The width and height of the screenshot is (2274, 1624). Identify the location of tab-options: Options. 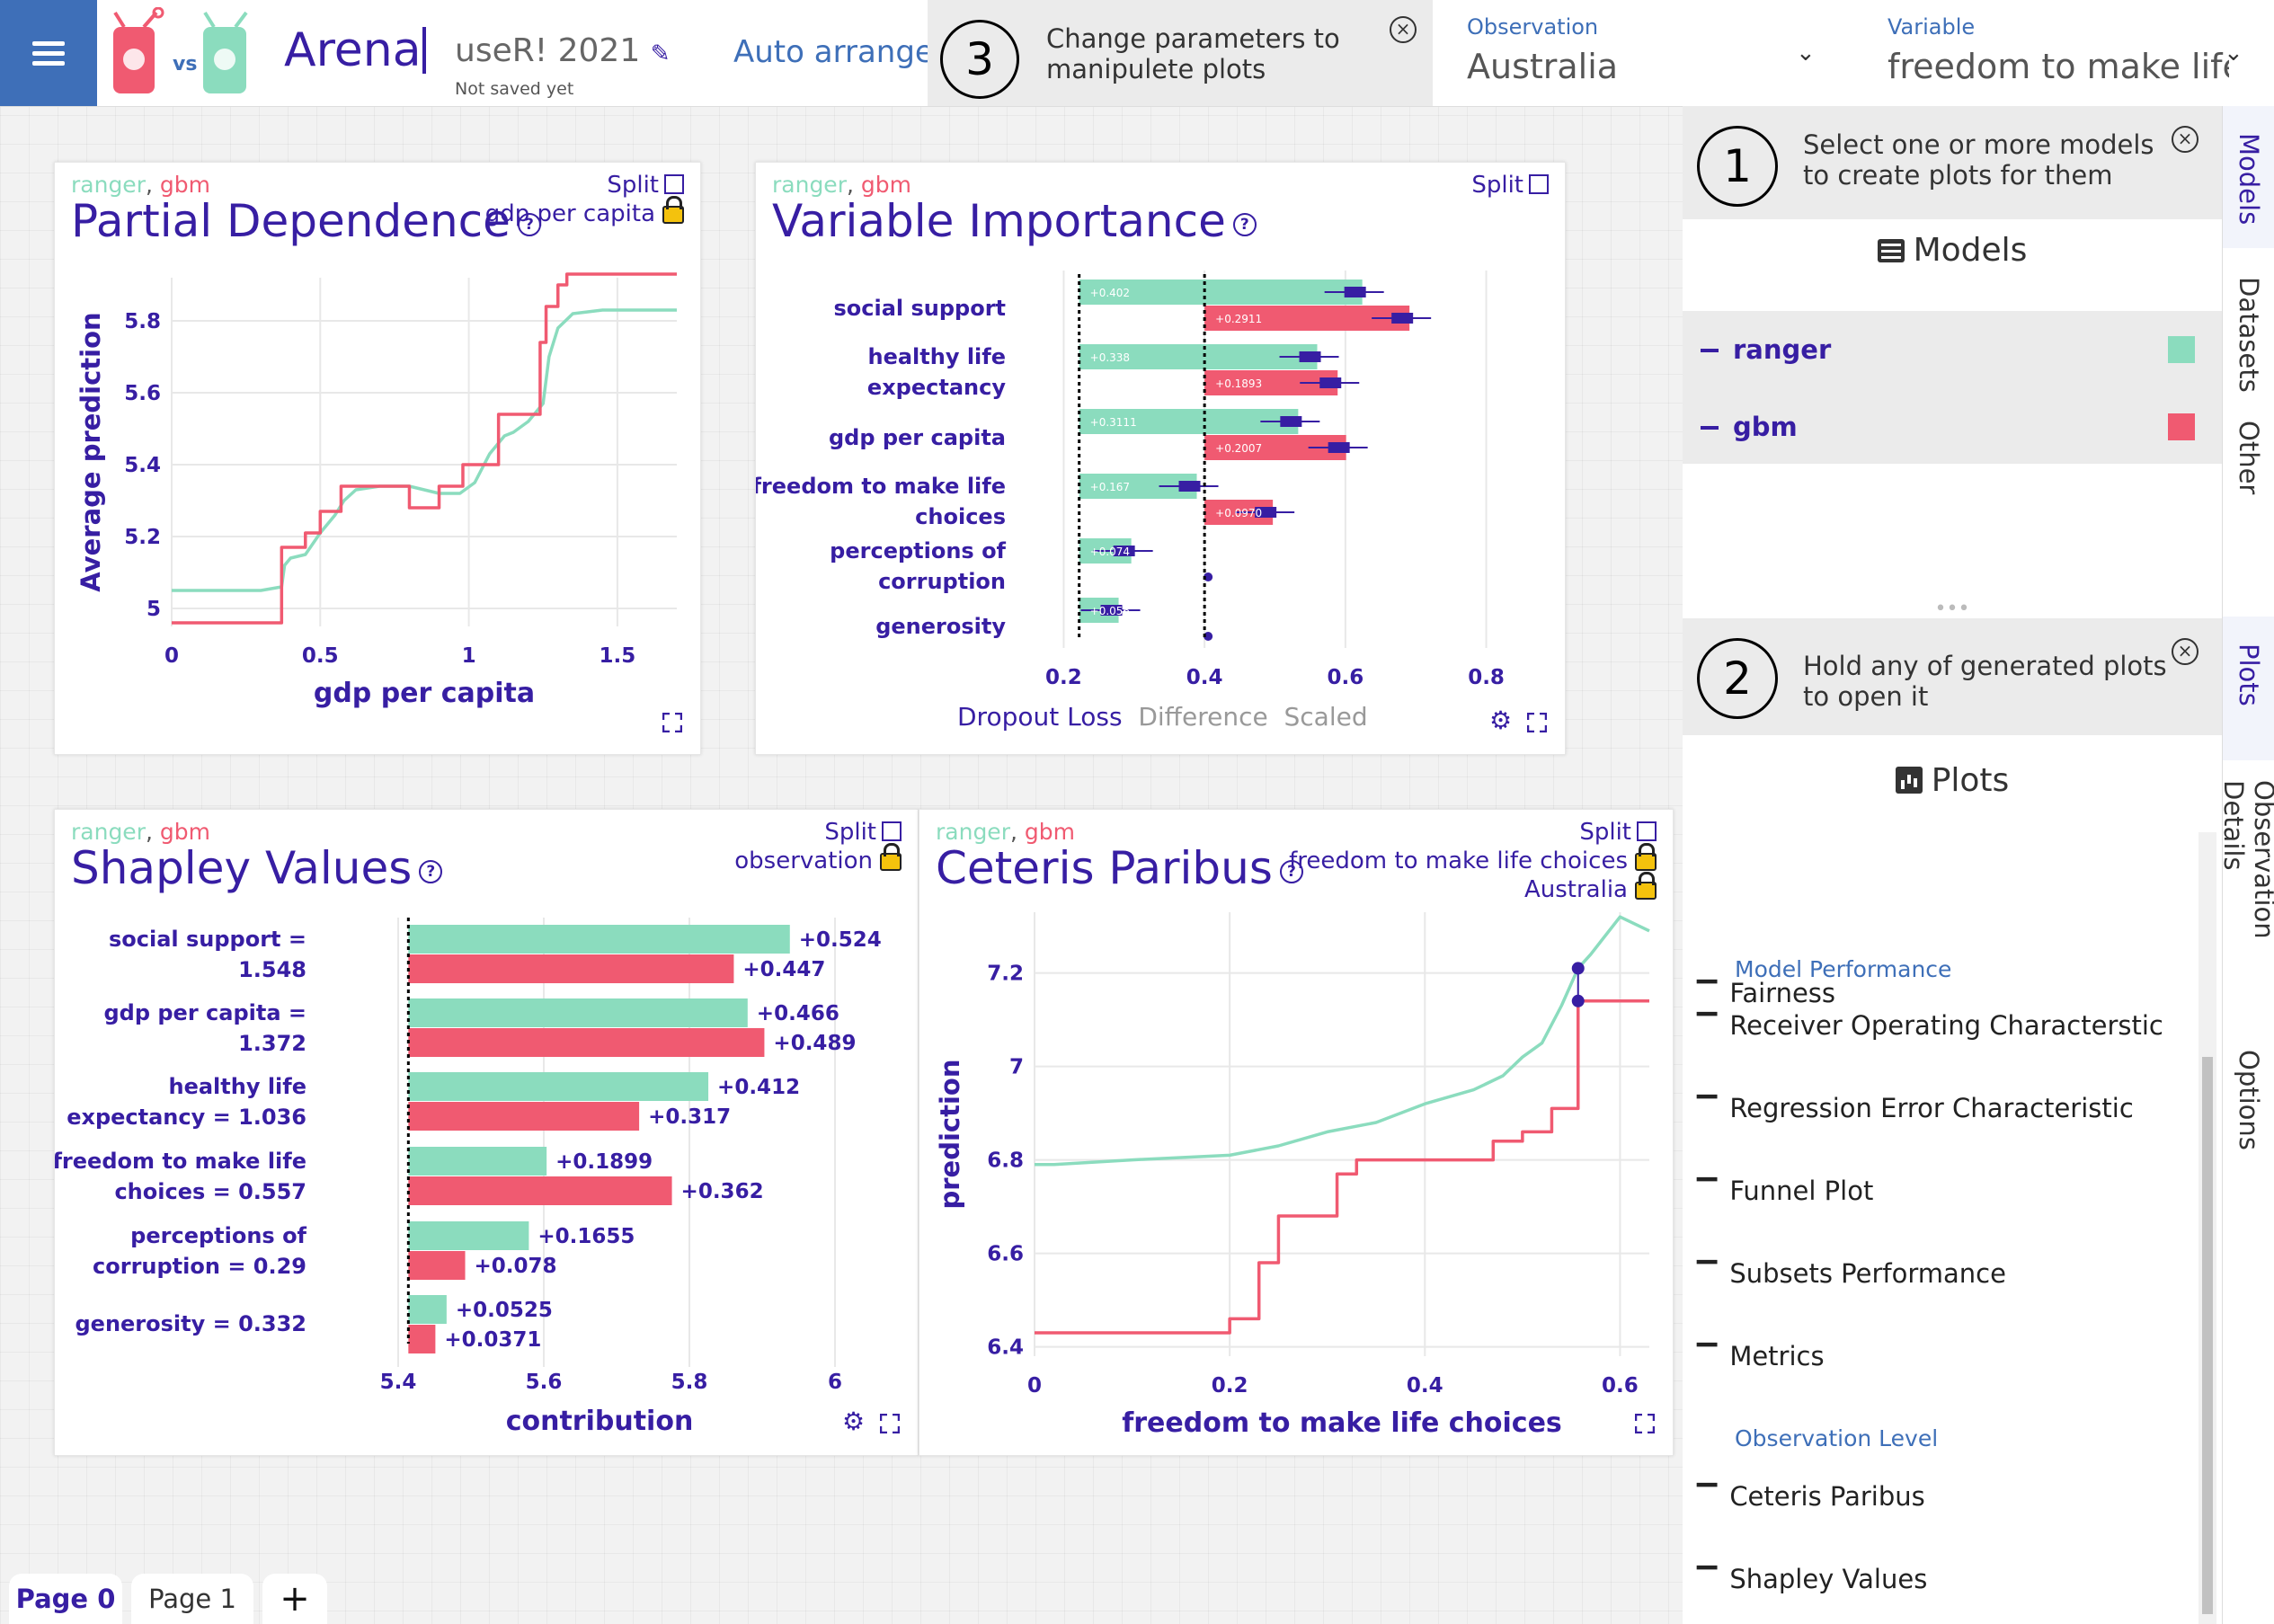
(2248, 1095).